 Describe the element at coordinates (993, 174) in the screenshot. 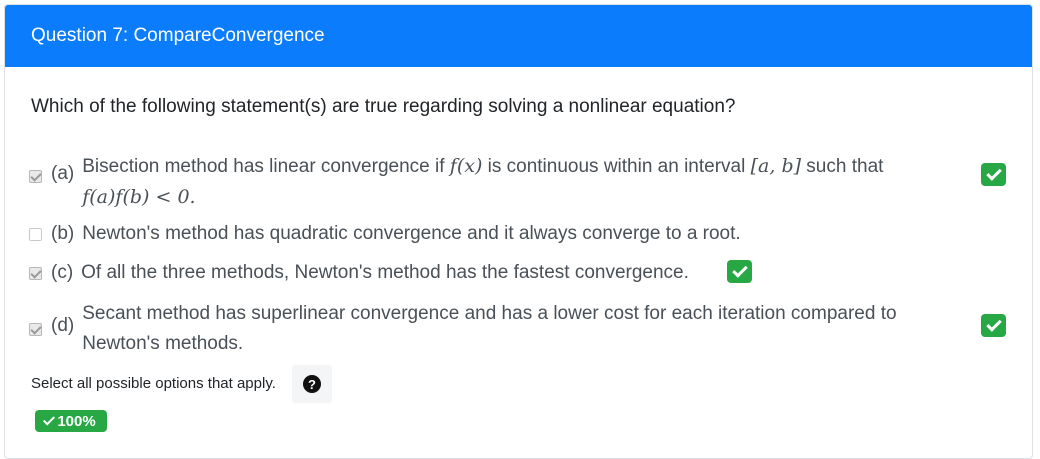

I see `option-a-correct-check-icon` at that location.